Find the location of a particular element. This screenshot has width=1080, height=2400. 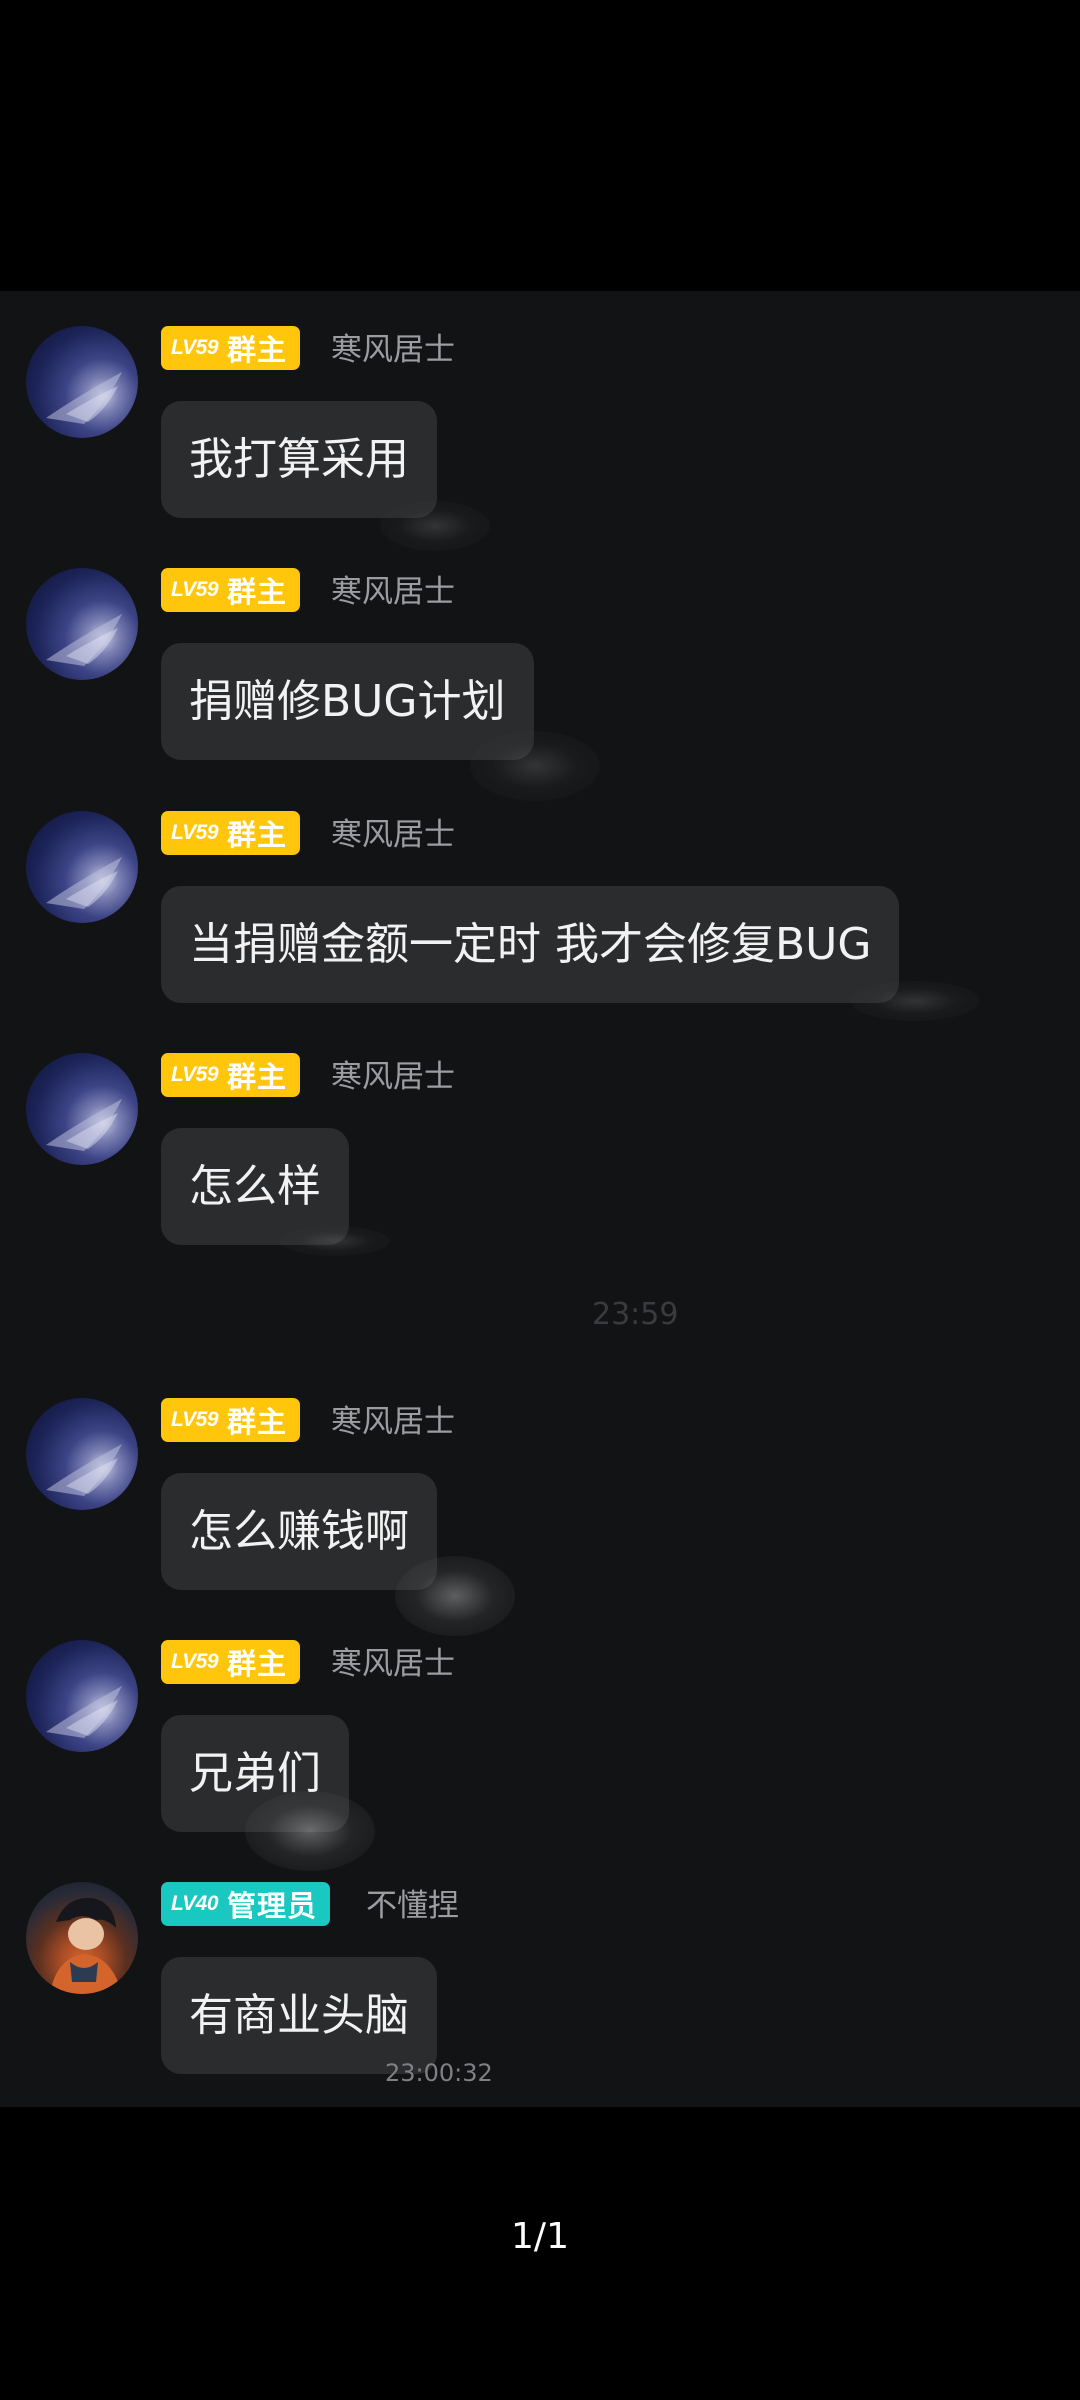

message-bubble: 我打算采用 is located at coordinates (299, 459).